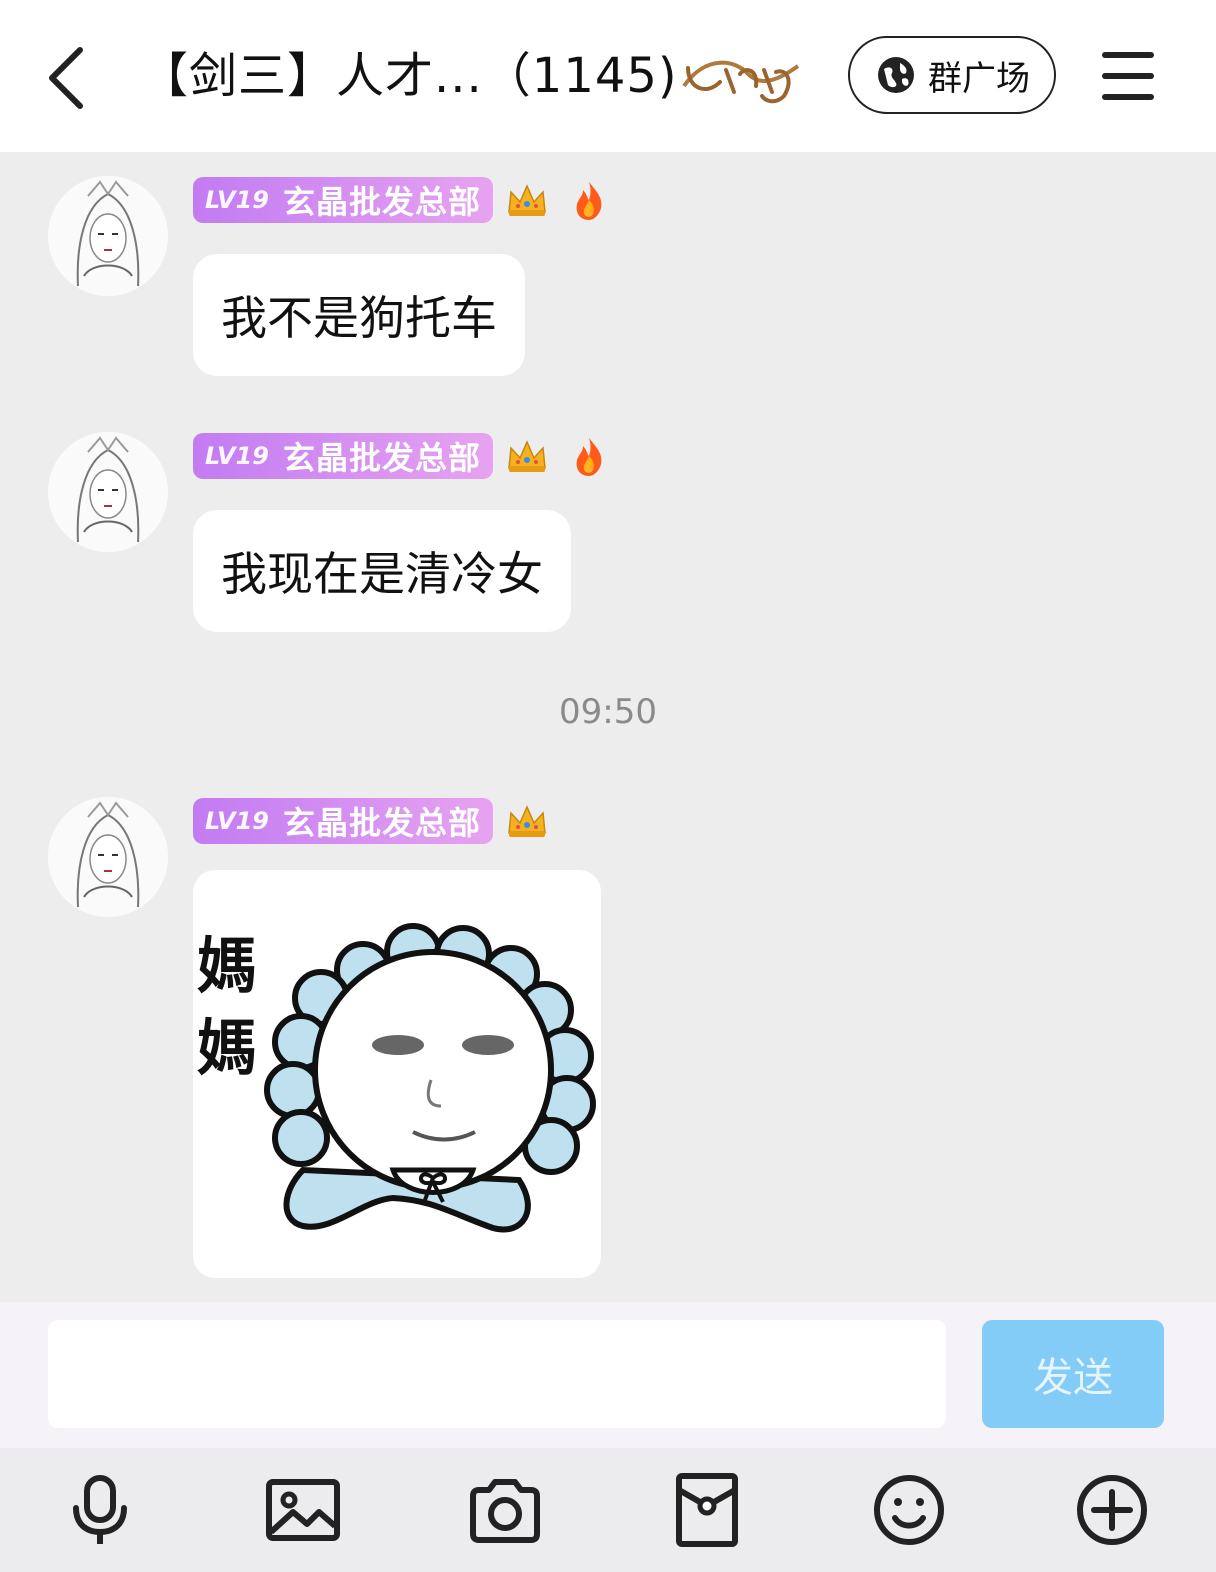 This screenshot has height=1572, width=1216. I want to click on group-square-label: 群广场, so click(979, 78).